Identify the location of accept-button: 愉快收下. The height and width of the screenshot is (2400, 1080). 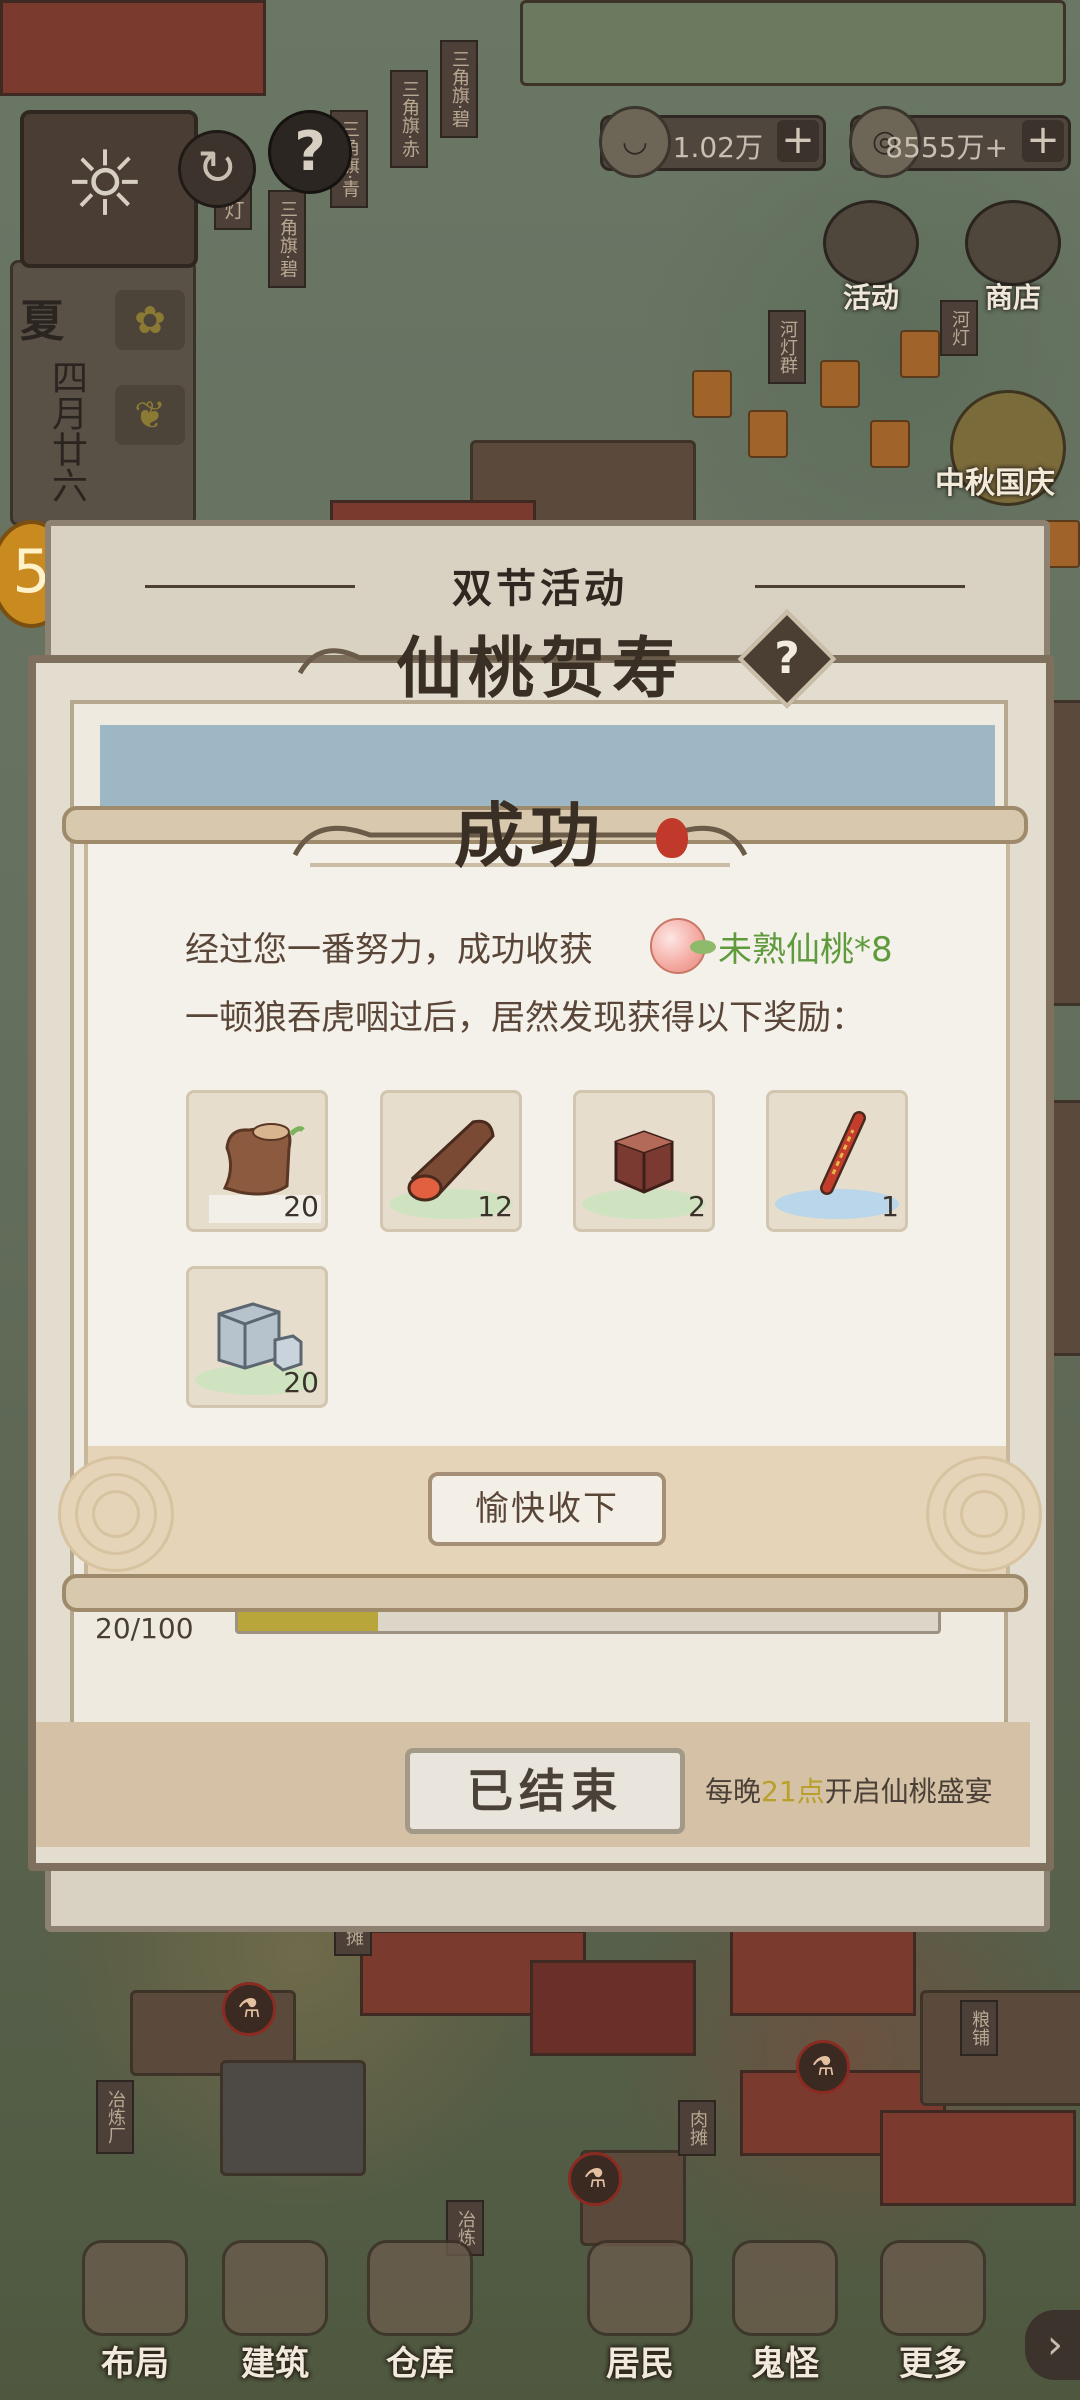
(547, 1509).